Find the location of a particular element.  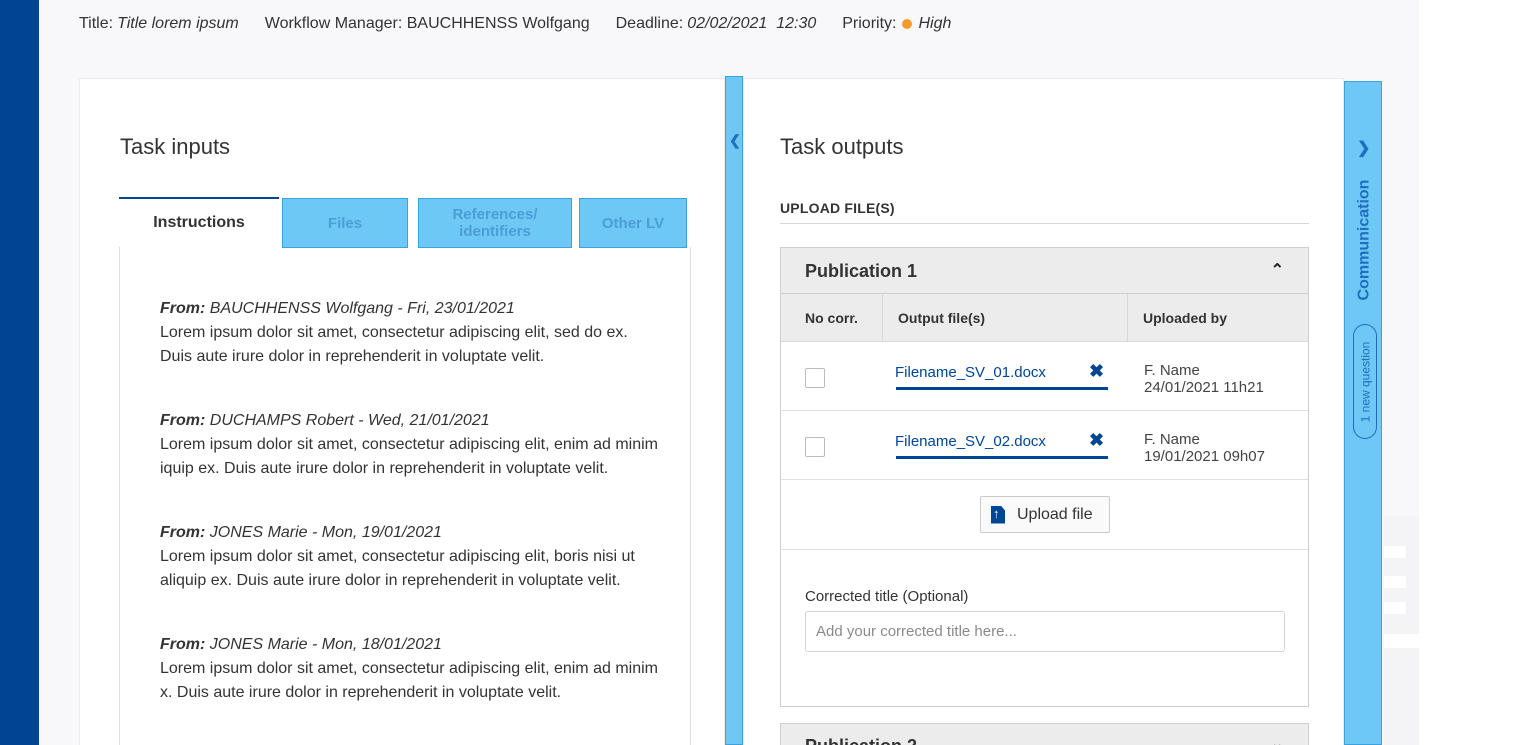

output-file-link: Filename_SV_02.docx is located at coordinates (970, 441).